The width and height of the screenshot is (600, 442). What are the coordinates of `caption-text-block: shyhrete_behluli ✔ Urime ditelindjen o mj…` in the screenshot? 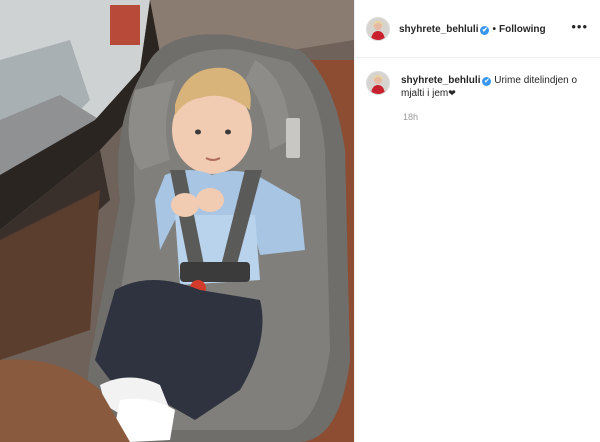 It's located at (494, 87).